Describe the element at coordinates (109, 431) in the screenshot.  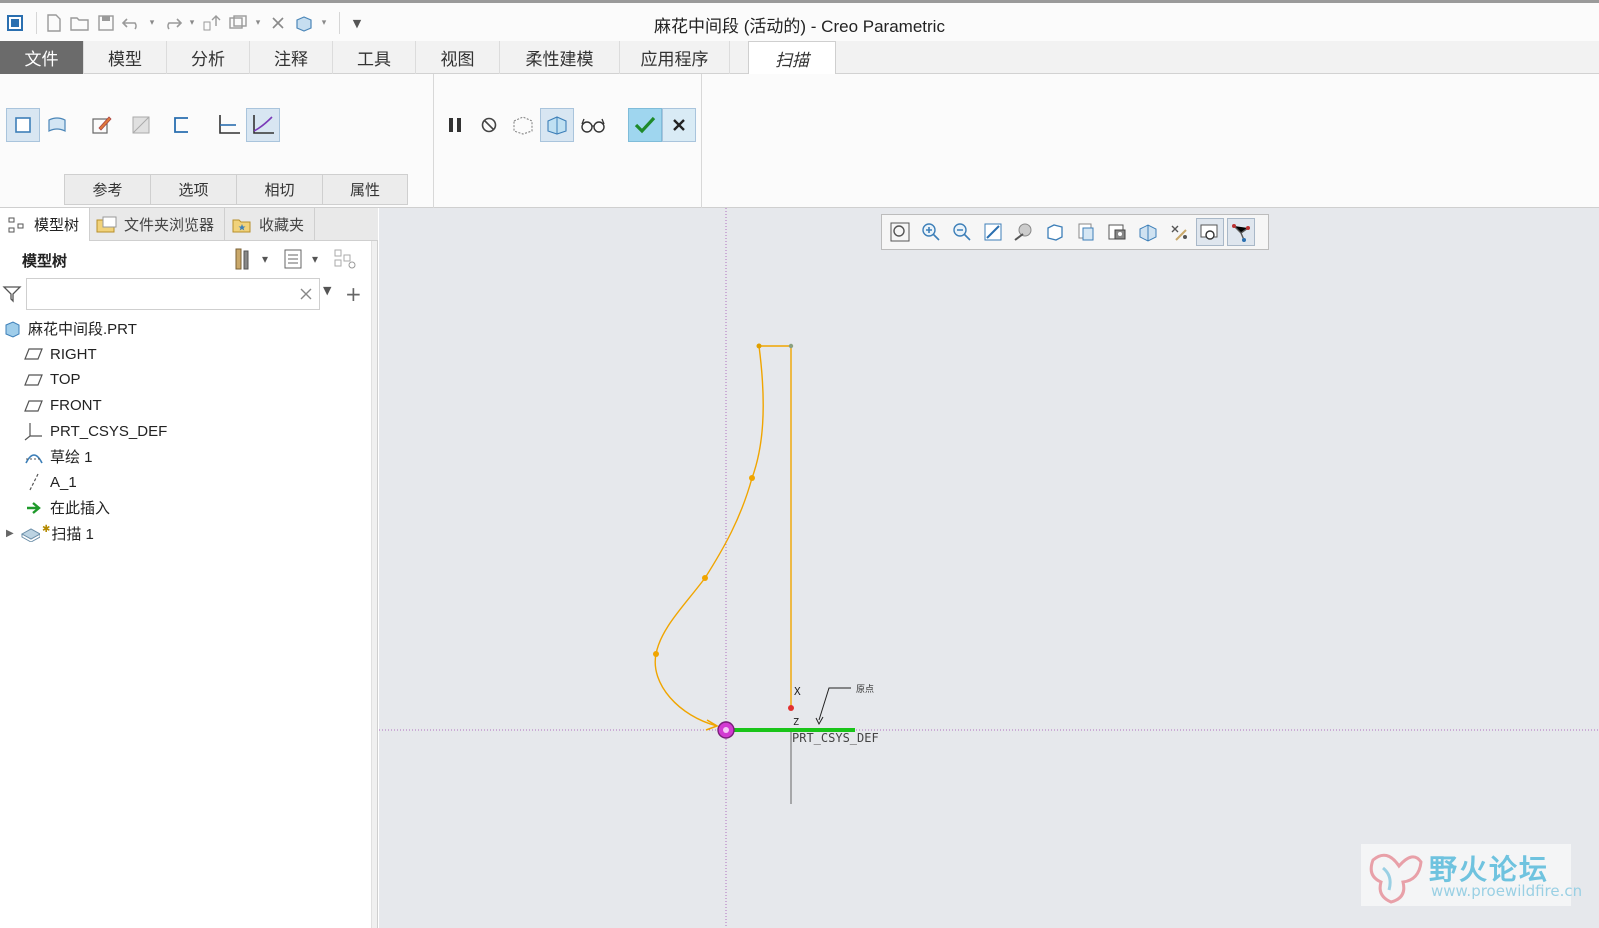
I see `tree-item-label: PRT_CSYS_DEF` at that location.